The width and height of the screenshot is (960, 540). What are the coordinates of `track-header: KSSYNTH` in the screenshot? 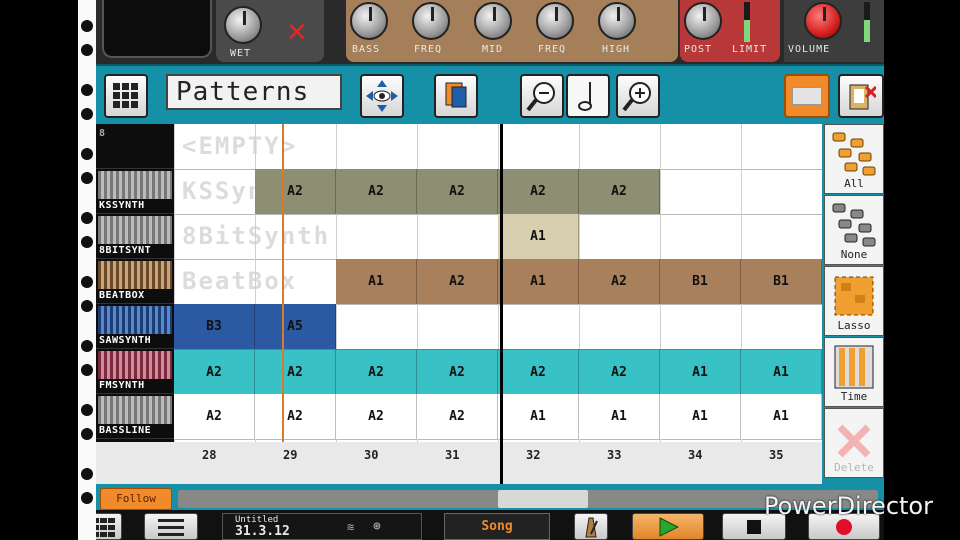 It's located at (135, 191).